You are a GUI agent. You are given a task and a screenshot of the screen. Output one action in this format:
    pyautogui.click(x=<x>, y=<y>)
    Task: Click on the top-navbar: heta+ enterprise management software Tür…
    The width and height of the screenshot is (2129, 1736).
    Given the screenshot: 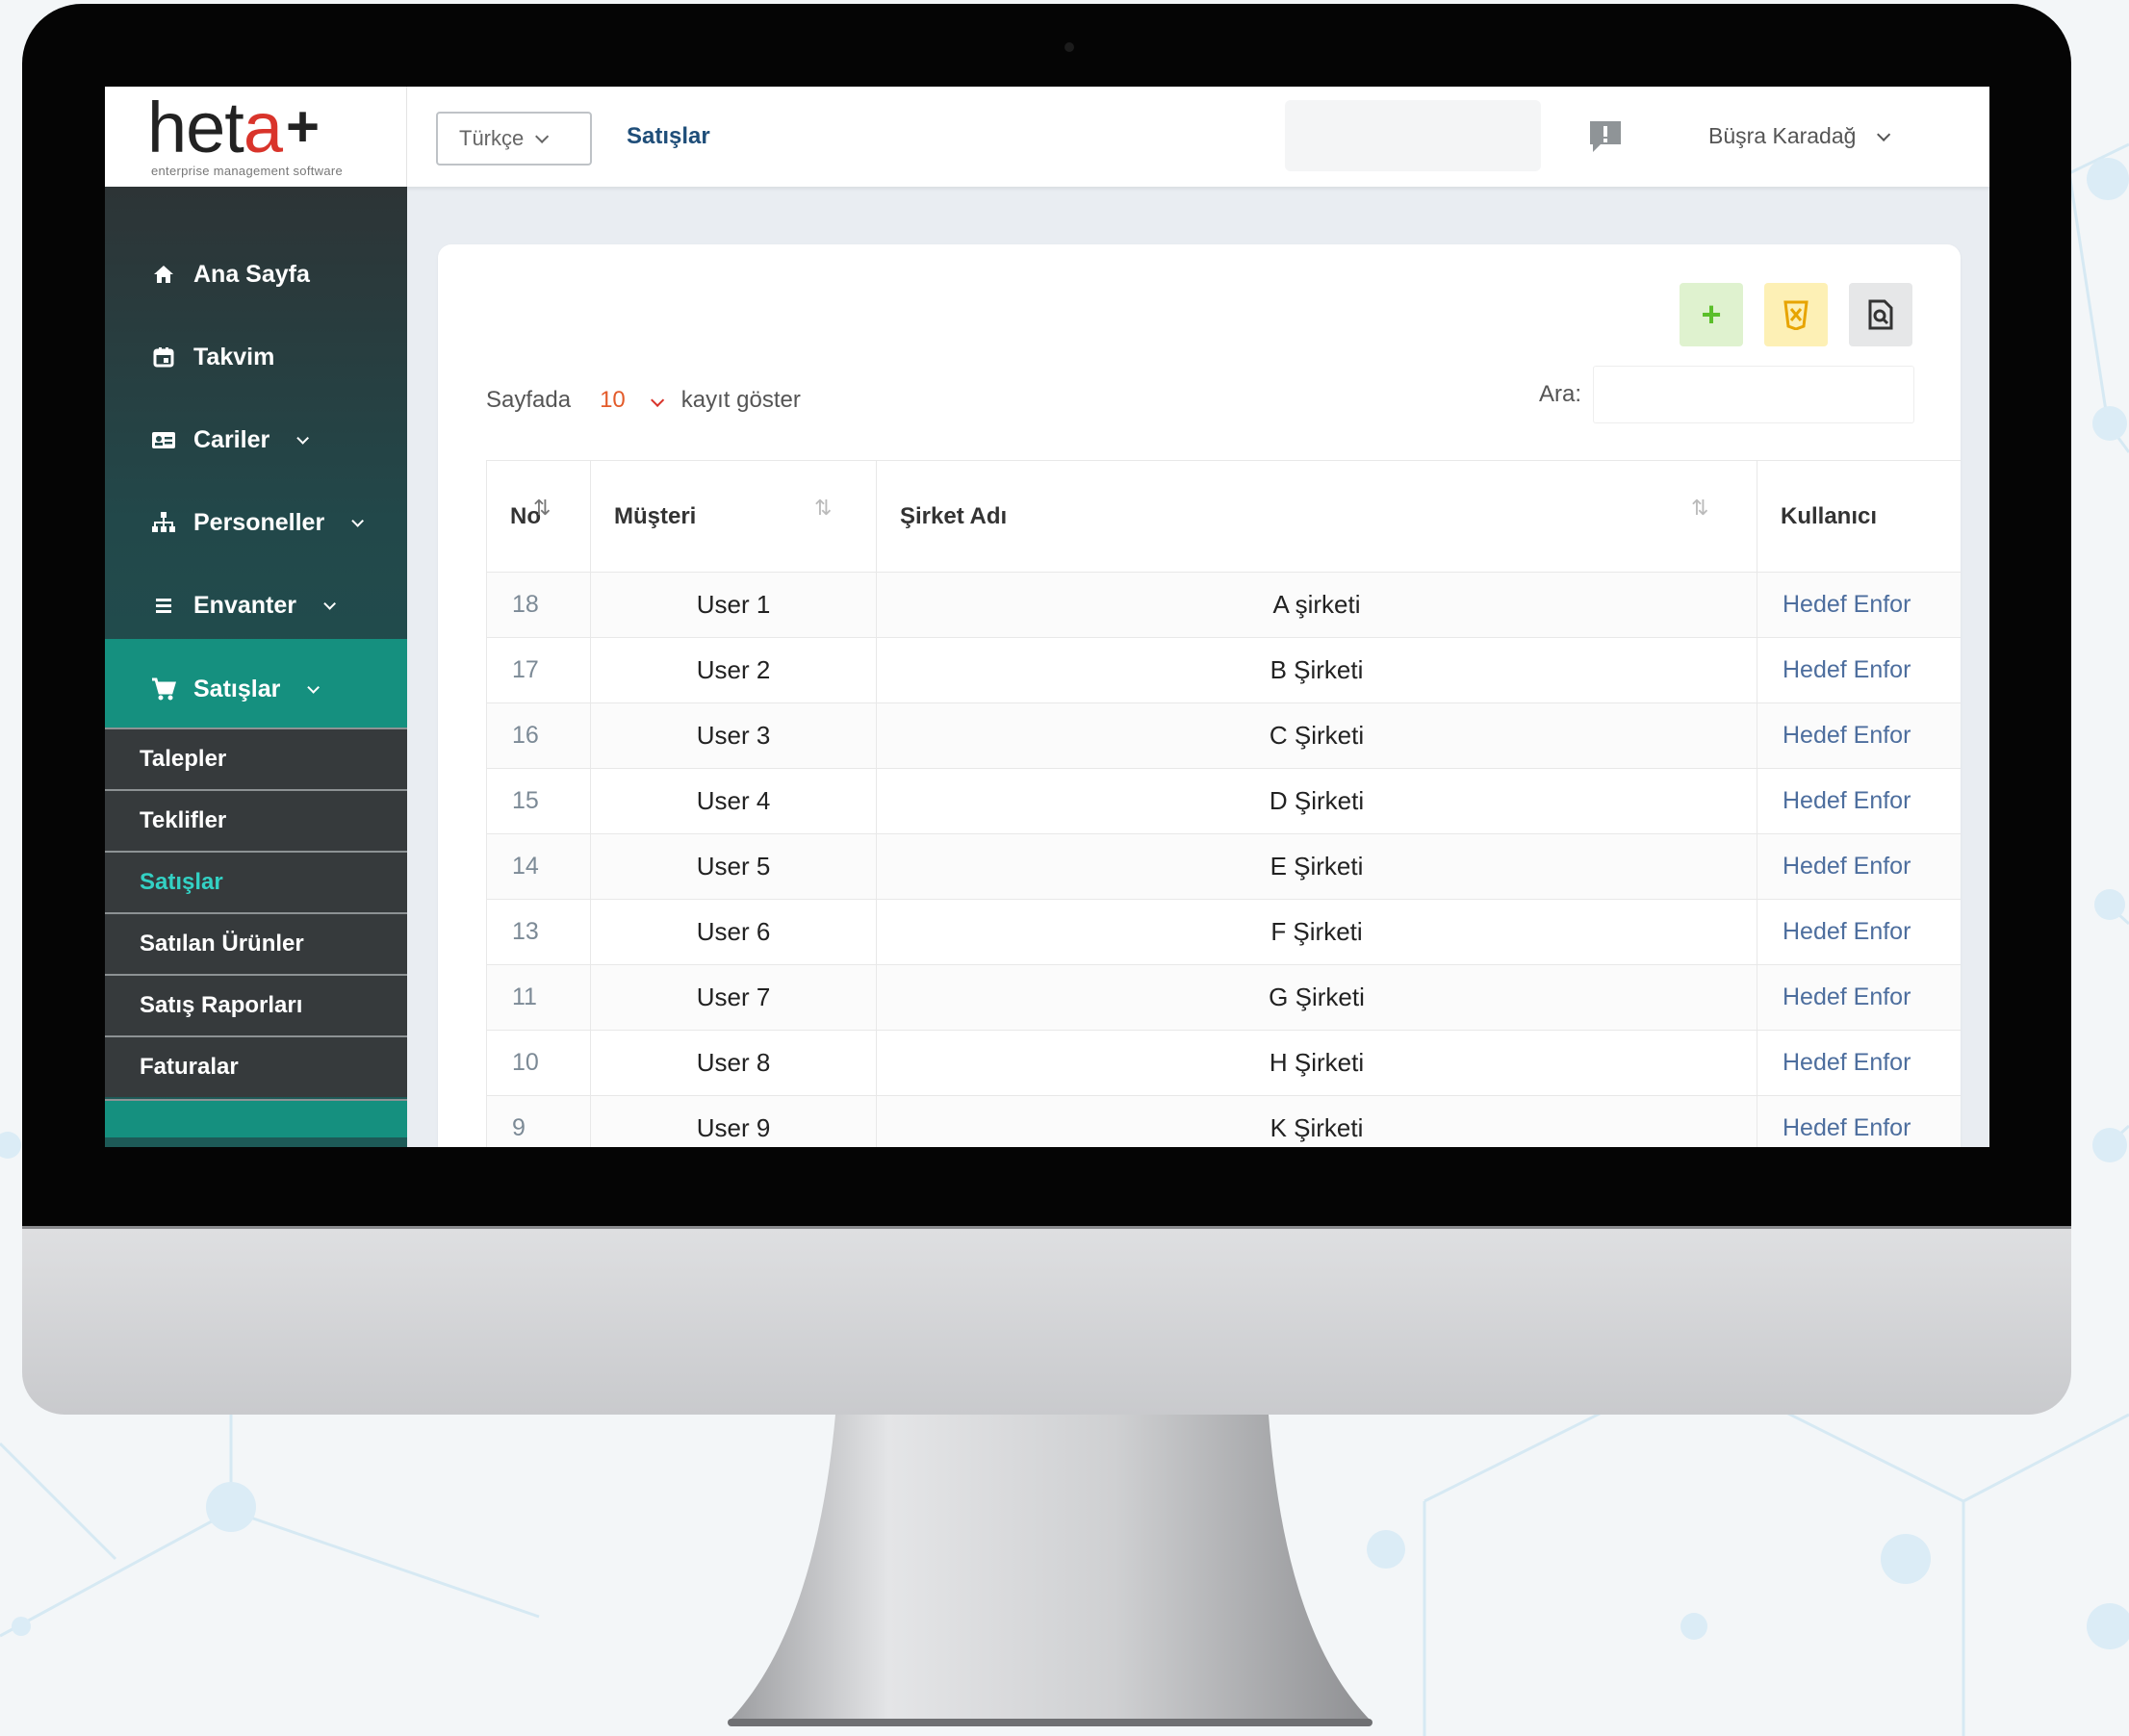 What is the action you would take?
    pyautogui.click(x=1047, y=137)
    